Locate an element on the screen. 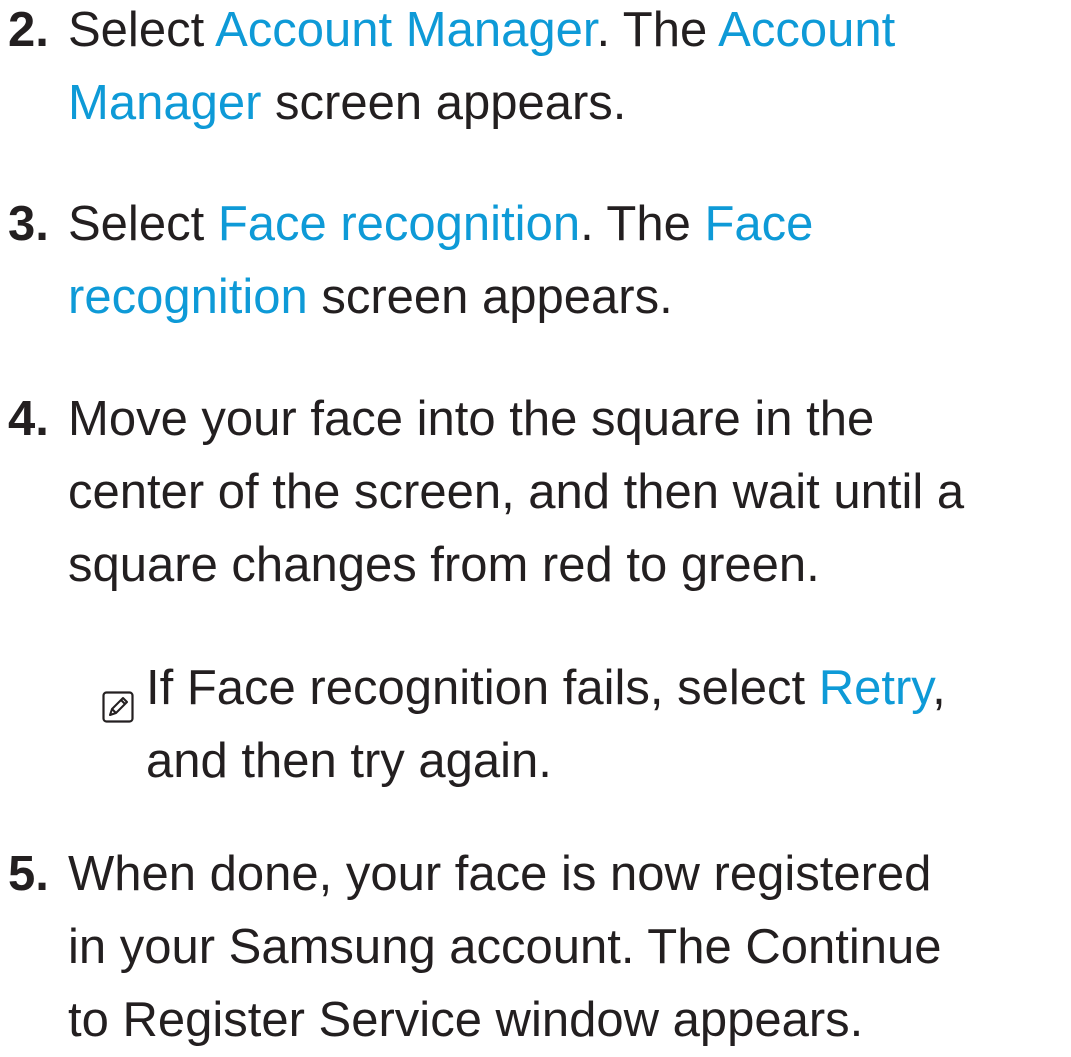 Image resolution: width=1071 pixels, height=1057 pixels. ui-term-account: Account is located at coordinates (807, 30).